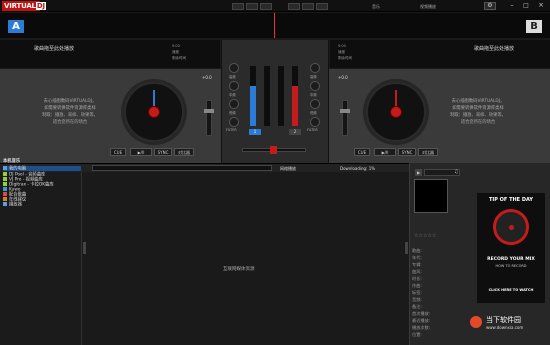 This screenshot has width=550, height=345. Describe the element at coordinates (234, 86) in the screenshot. I see `mixer-a-mid-knob` at that location.